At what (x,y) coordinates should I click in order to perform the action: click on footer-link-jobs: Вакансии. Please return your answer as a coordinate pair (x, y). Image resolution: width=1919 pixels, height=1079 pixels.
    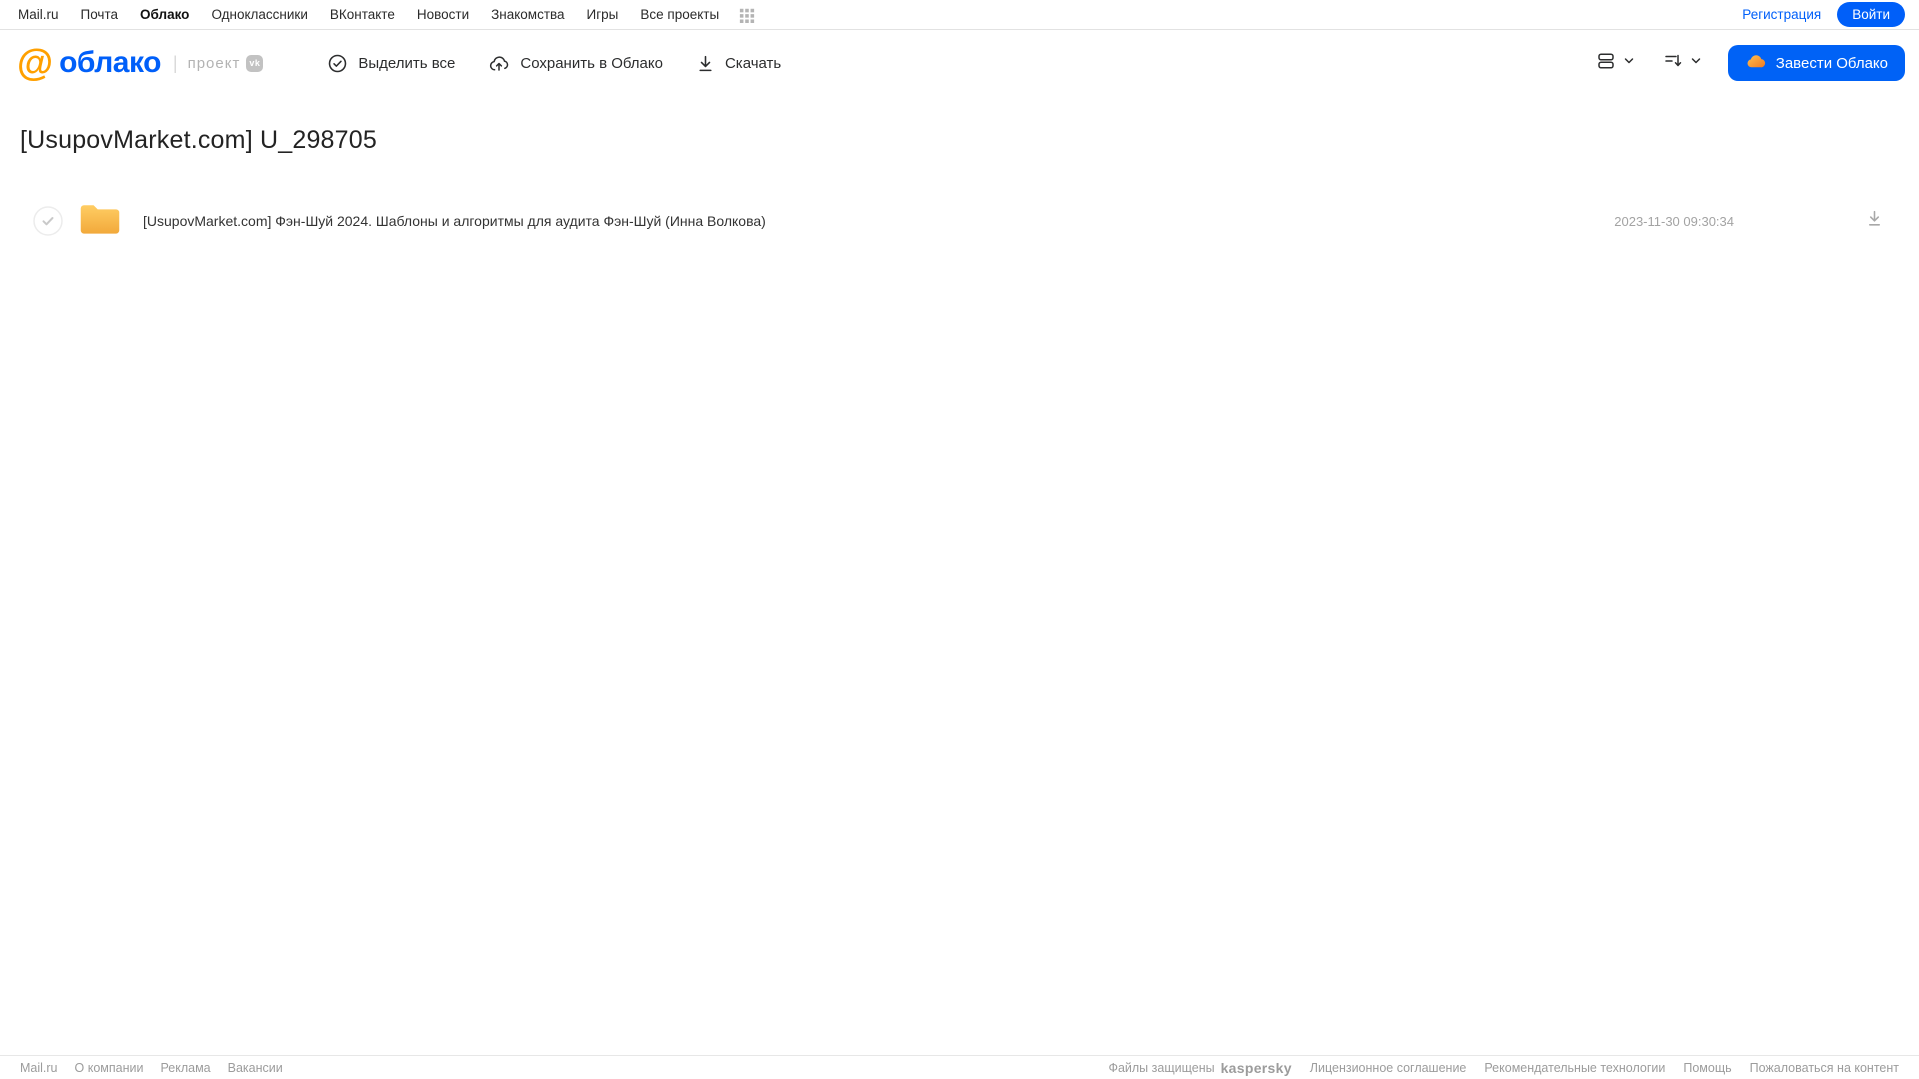
    Looking at the image, I should click on (255, 1068).